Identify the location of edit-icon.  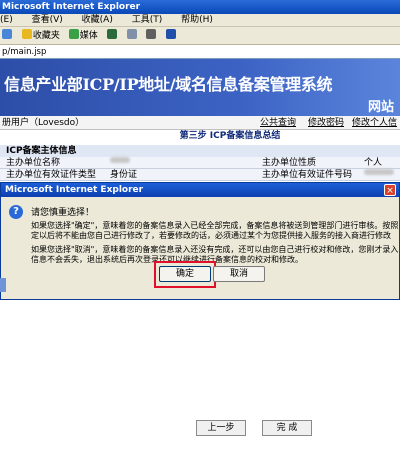
(171, 34).